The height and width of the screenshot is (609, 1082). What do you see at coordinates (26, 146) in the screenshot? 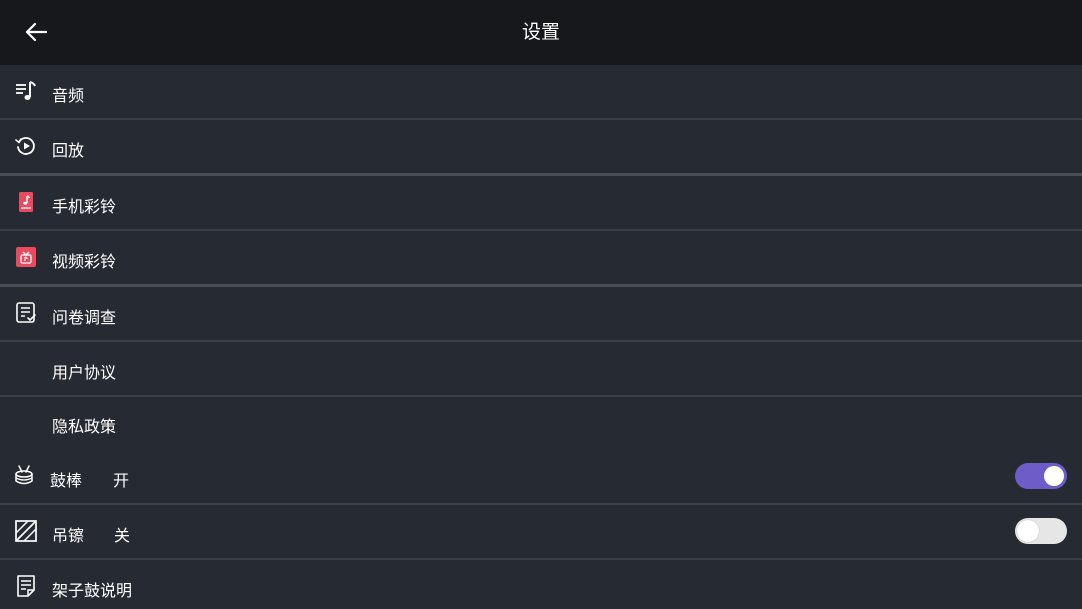
I see `replay-circle-icon` at bounding box center [26, 146].